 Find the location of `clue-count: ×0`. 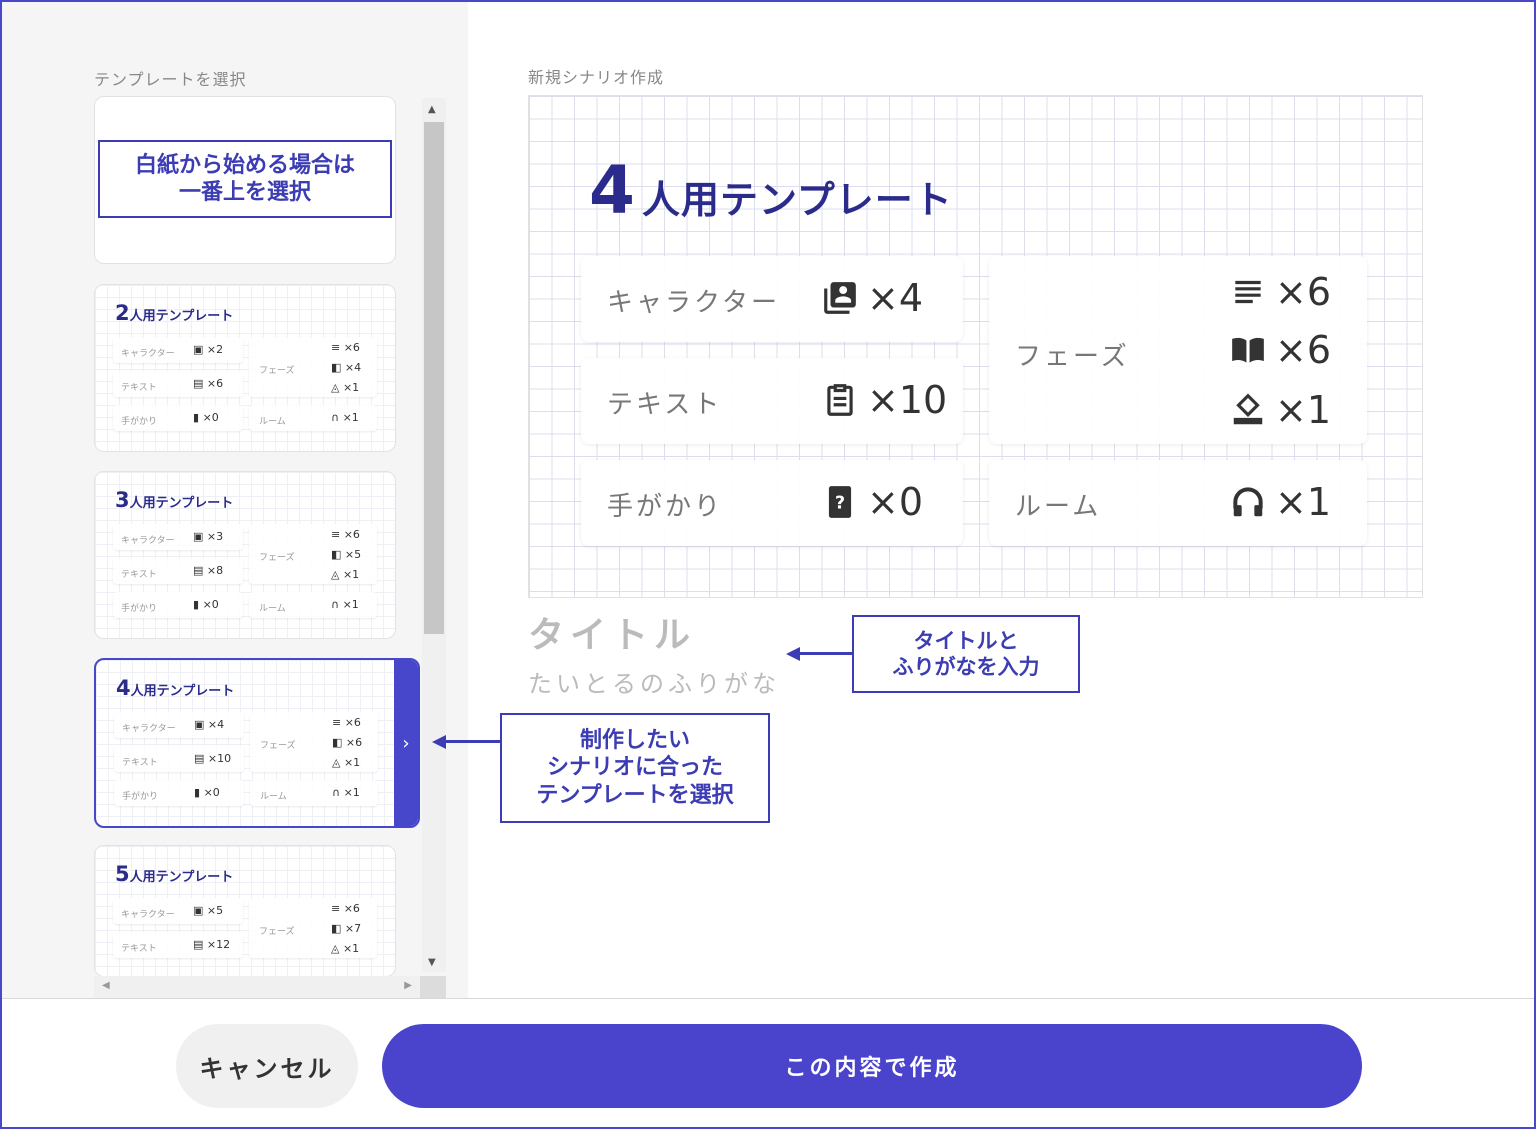

clue-count: ×0 is located at coordinates (895, 502).